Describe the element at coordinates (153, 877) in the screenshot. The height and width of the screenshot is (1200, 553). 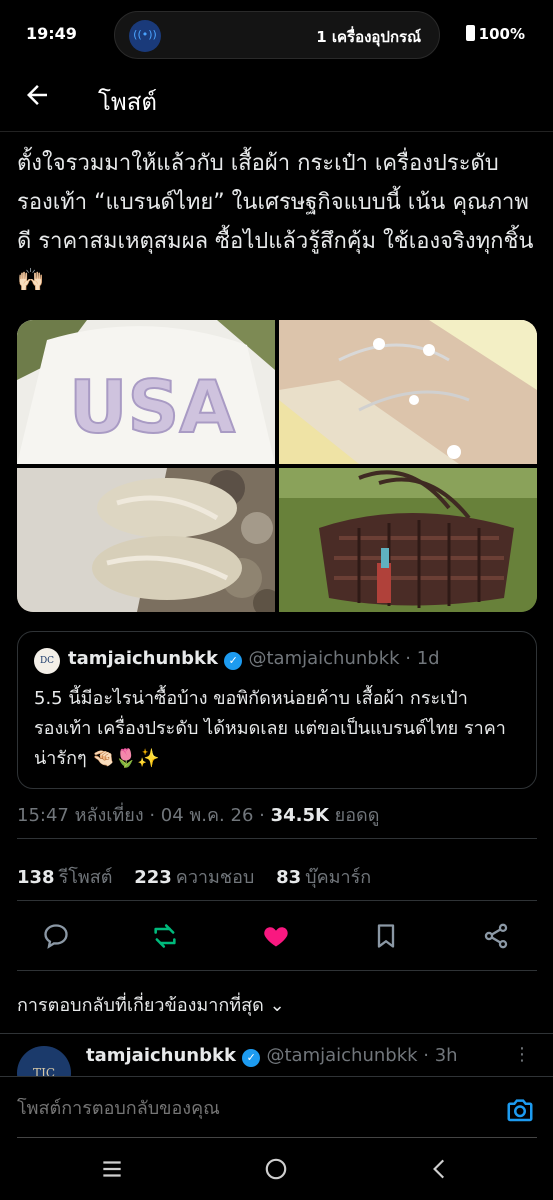
I see `likes-count: 223` at that location.